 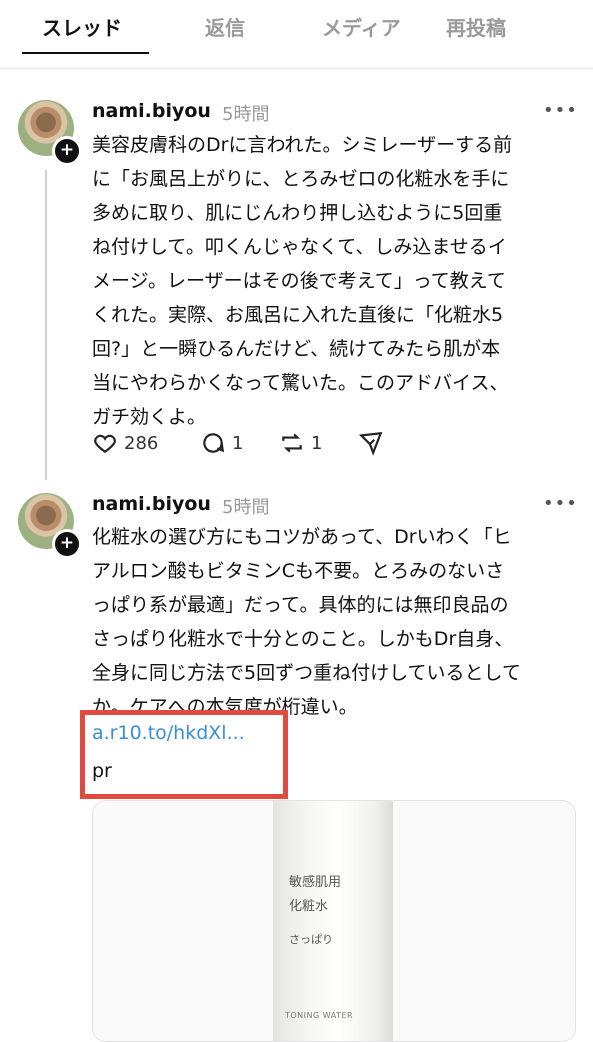 What do you see at coordinates (292, 443) in the screenshot?
I see `repost-icon` at bounding box center [292, 443].